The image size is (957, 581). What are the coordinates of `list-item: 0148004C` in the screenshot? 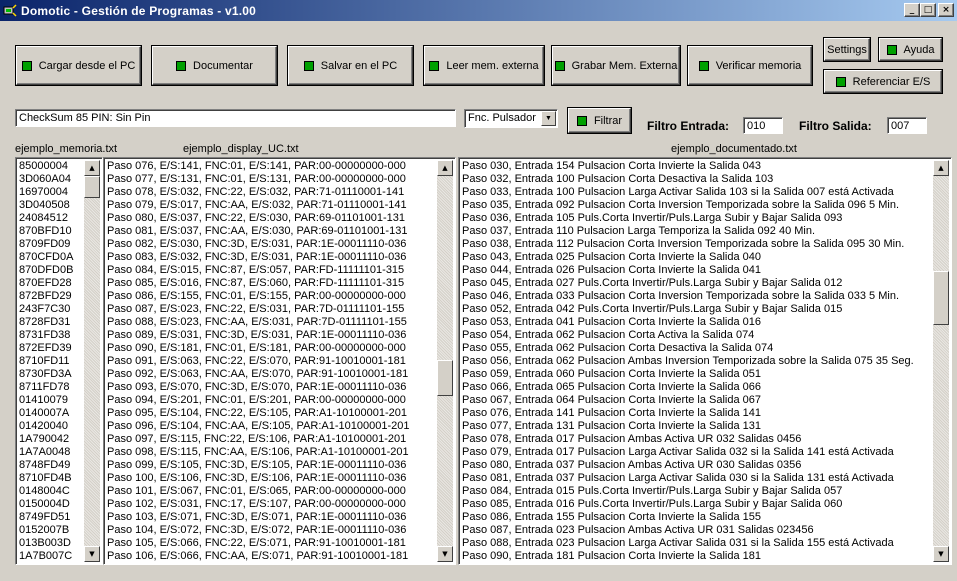 It's located at (51, 491).